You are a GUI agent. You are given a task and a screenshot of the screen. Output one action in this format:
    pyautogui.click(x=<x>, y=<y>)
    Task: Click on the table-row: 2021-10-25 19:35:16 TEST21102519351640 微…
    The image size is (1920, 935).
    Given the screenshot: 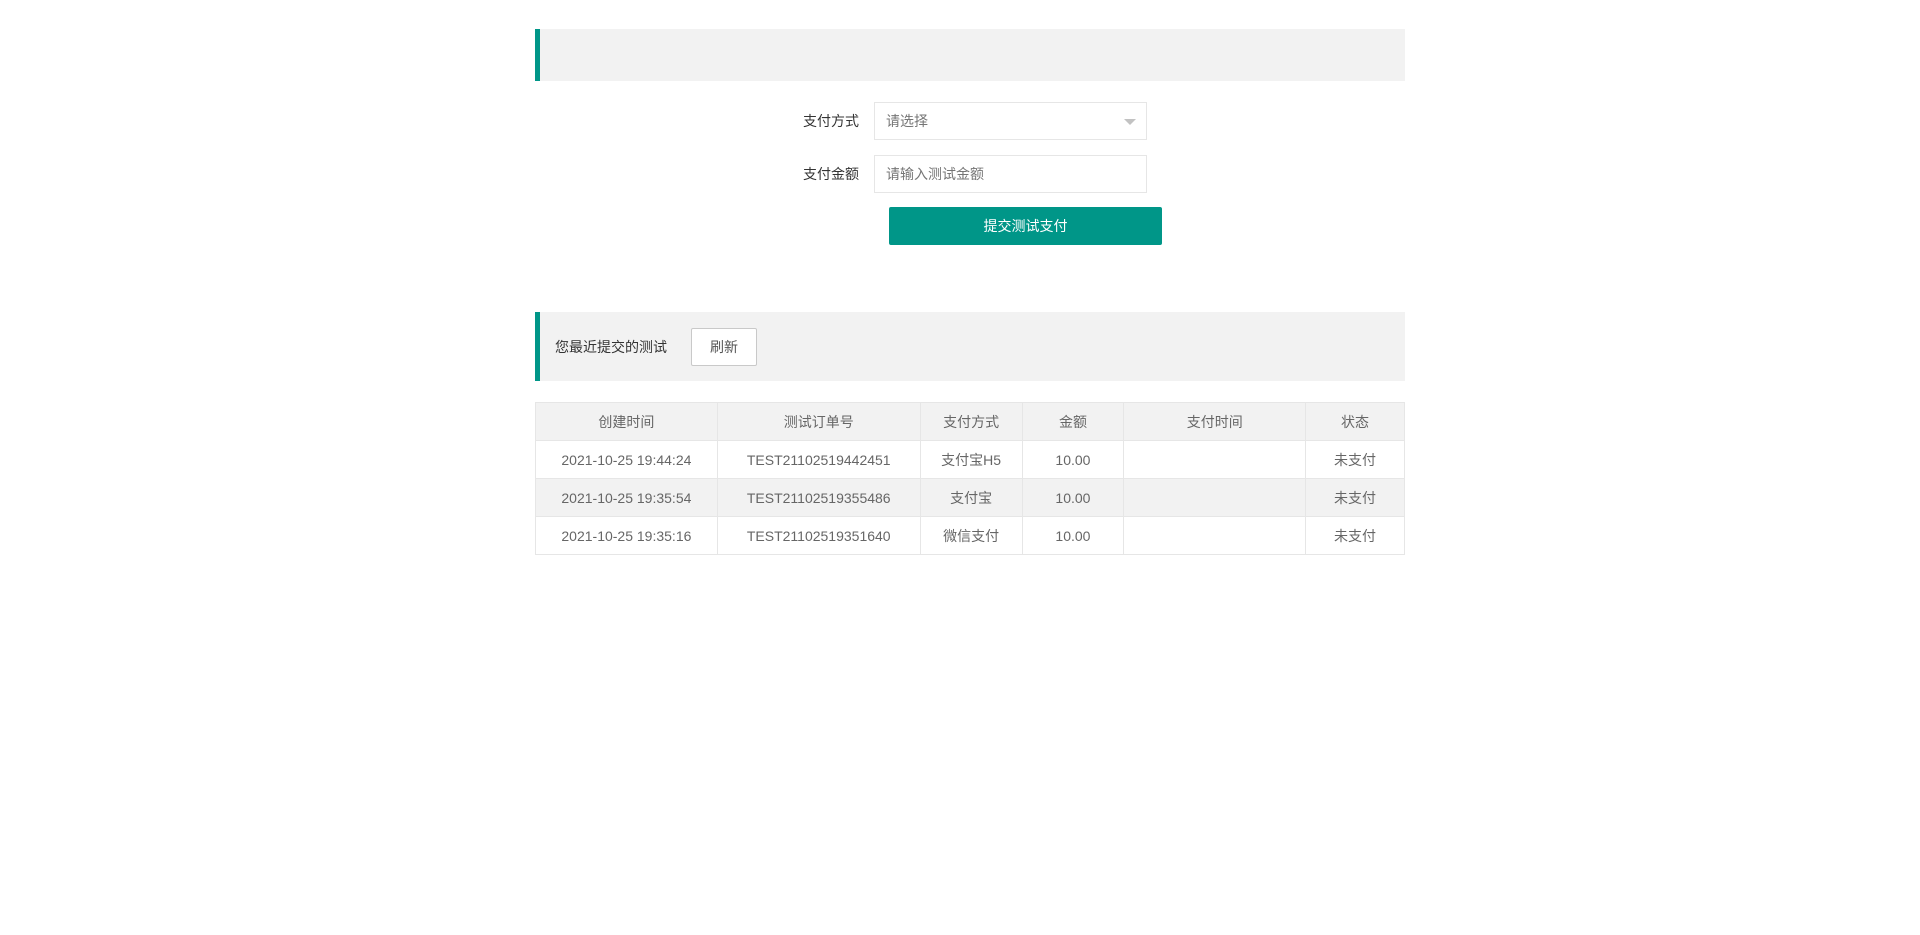 What is the action you would take?
    pyautogui.click(x=970, y=535)
    